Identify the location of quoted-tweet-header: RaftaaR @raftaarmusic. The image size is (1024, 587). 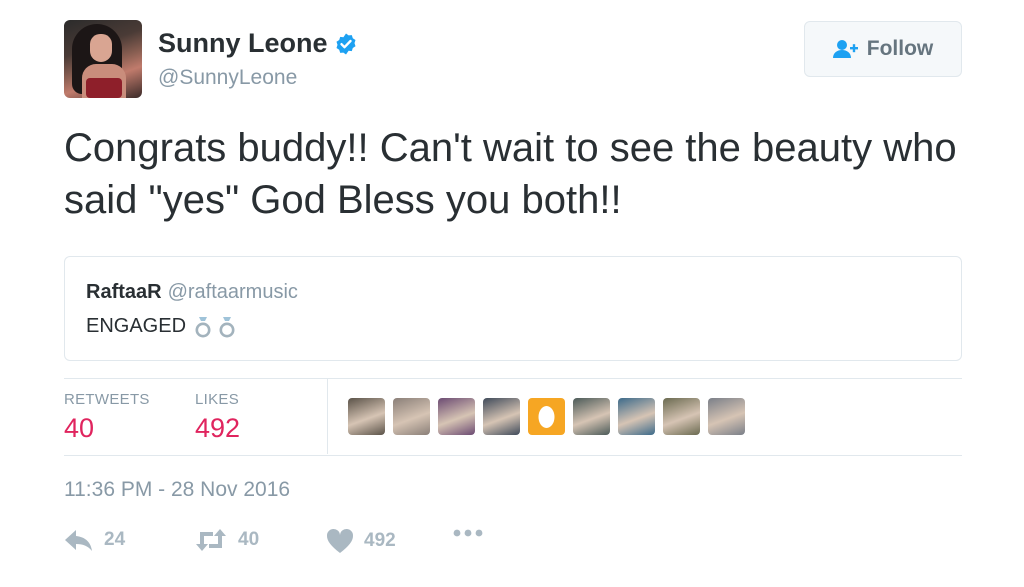
(192, 292).